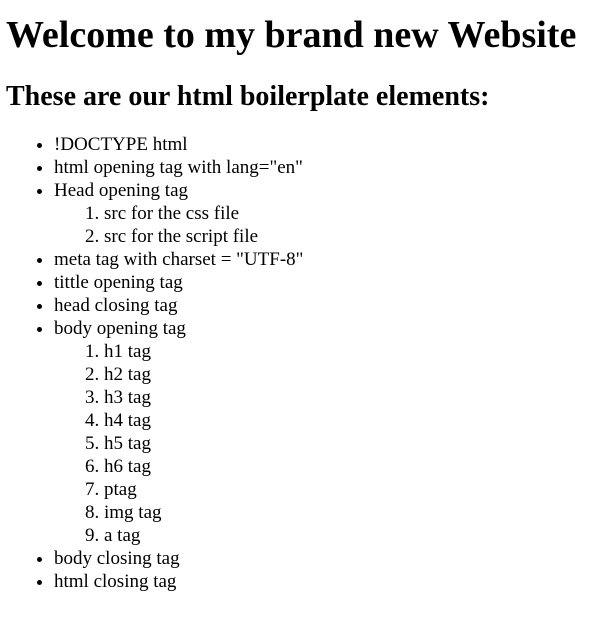 The width and height of the screenshot is (615, 621). I want to click on sub-list-item: a tag, so click(359, 535).